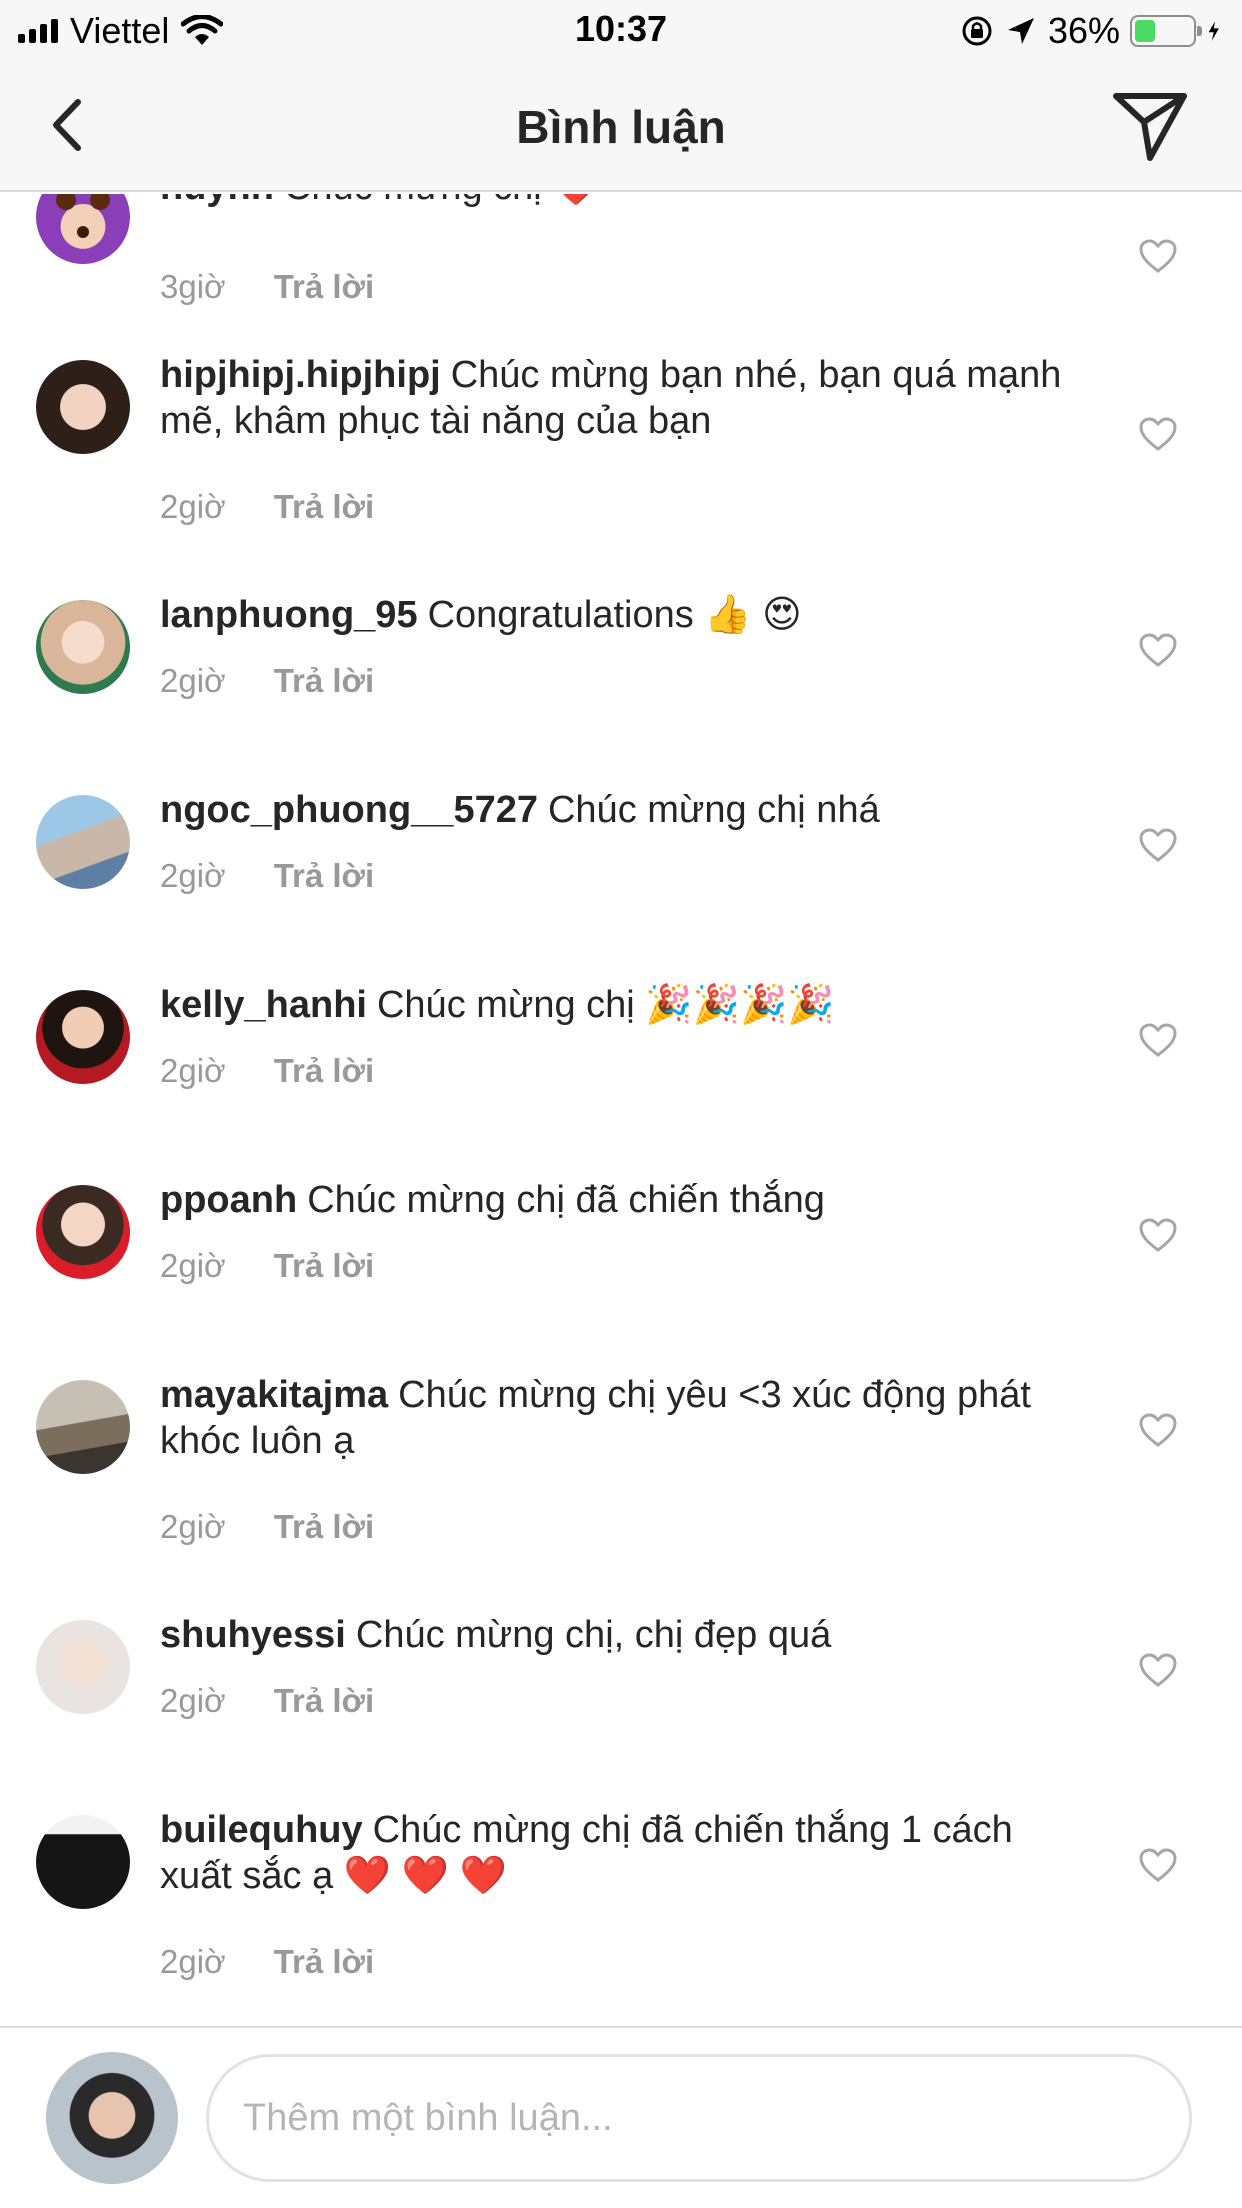 This screenshot has width=1242, height=2208. Describe the element at coordinates (425, 1876) in the screenshot. I see `heart-emoji: ❤️ ❤️ ❤️` at that location.